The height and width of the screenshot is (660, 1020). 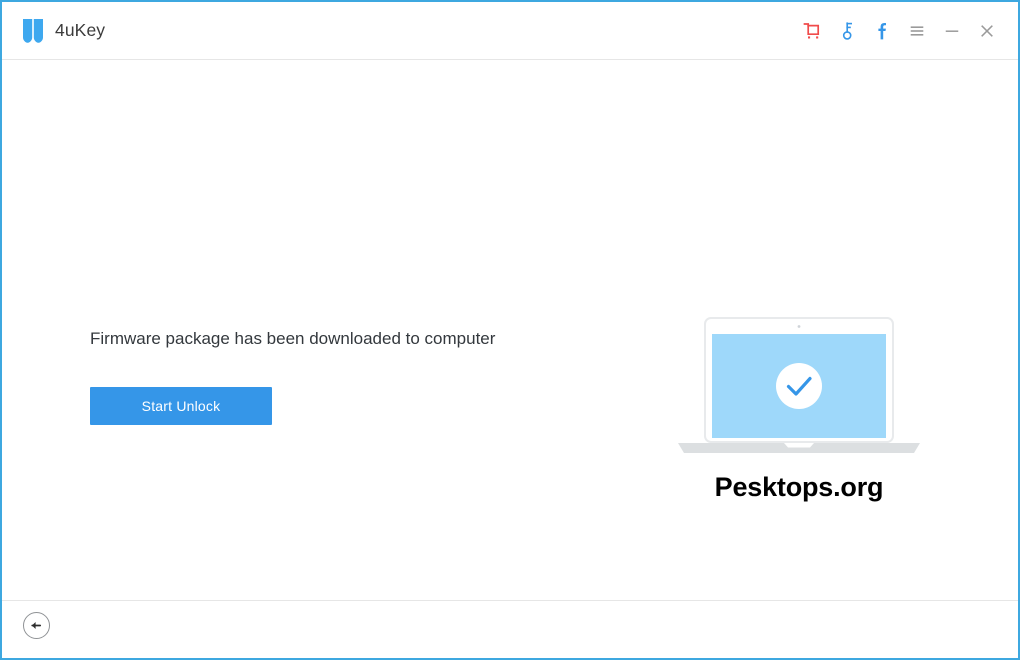 I want to click on key-icon, so click(x=847, y=31).